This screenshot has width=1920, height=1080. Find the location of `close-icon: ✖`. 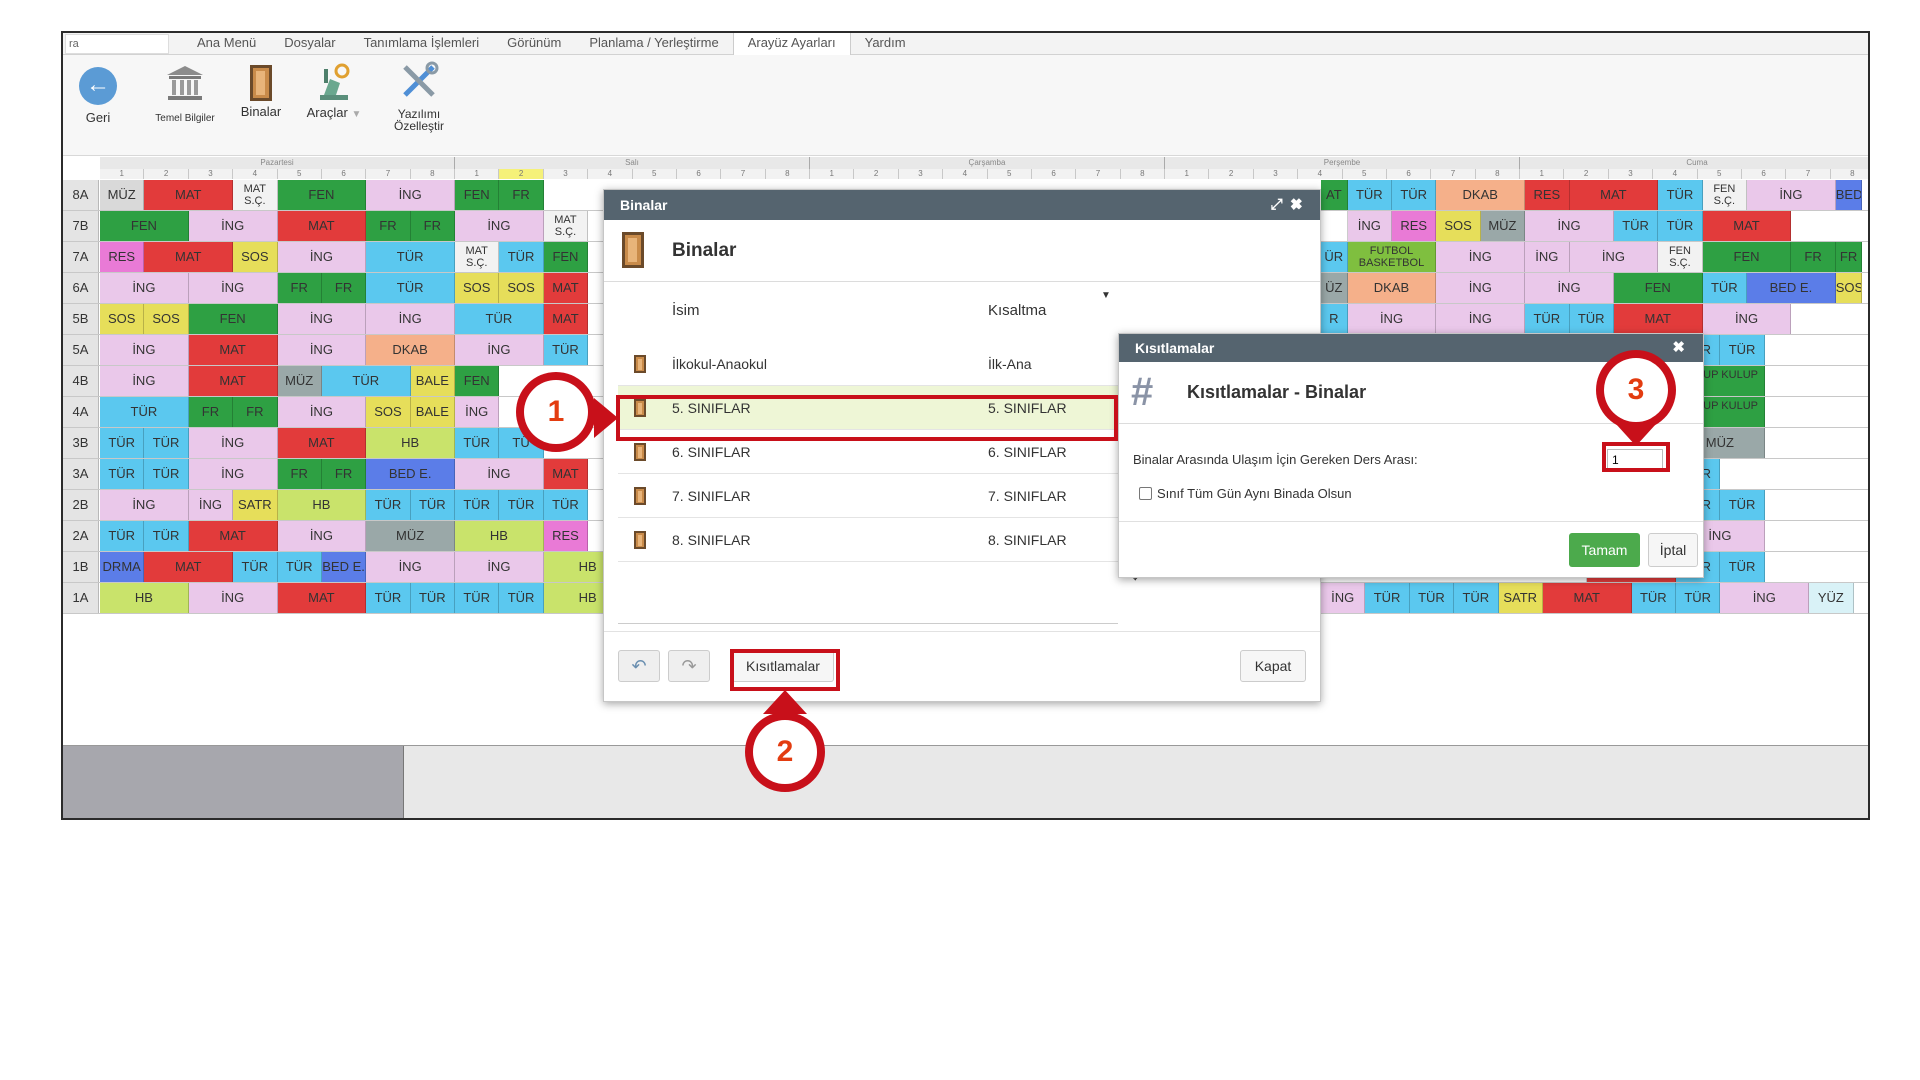

close-icon: ✖ is located at coordinates (1300, 204).